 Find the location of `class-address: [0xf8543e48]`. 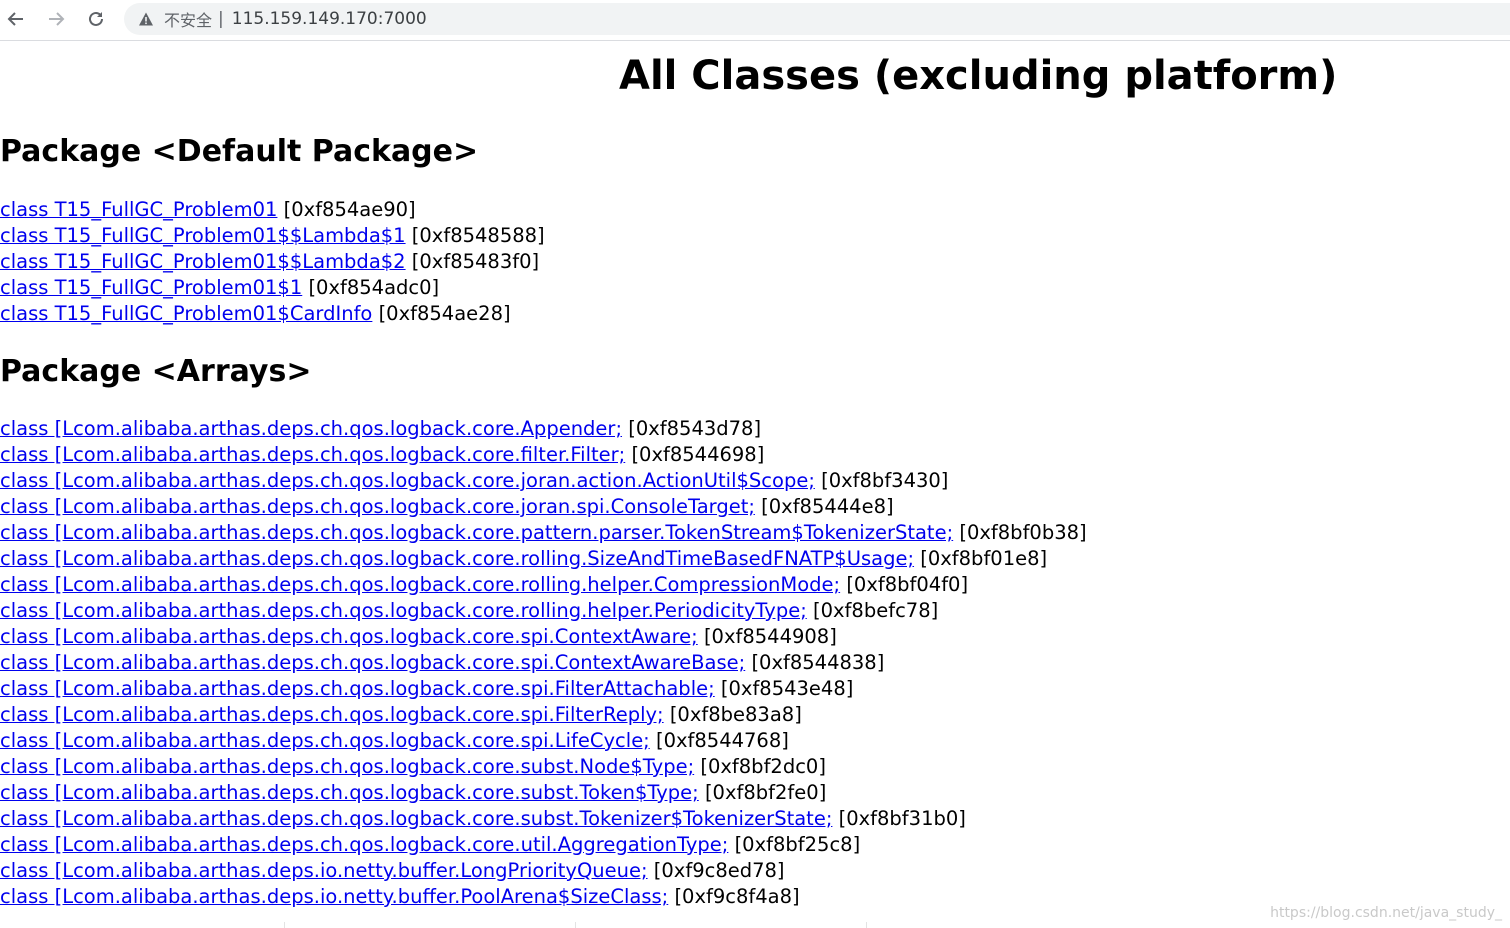

class-address: [0xf8543e48] is located at coordinates (787, 688).